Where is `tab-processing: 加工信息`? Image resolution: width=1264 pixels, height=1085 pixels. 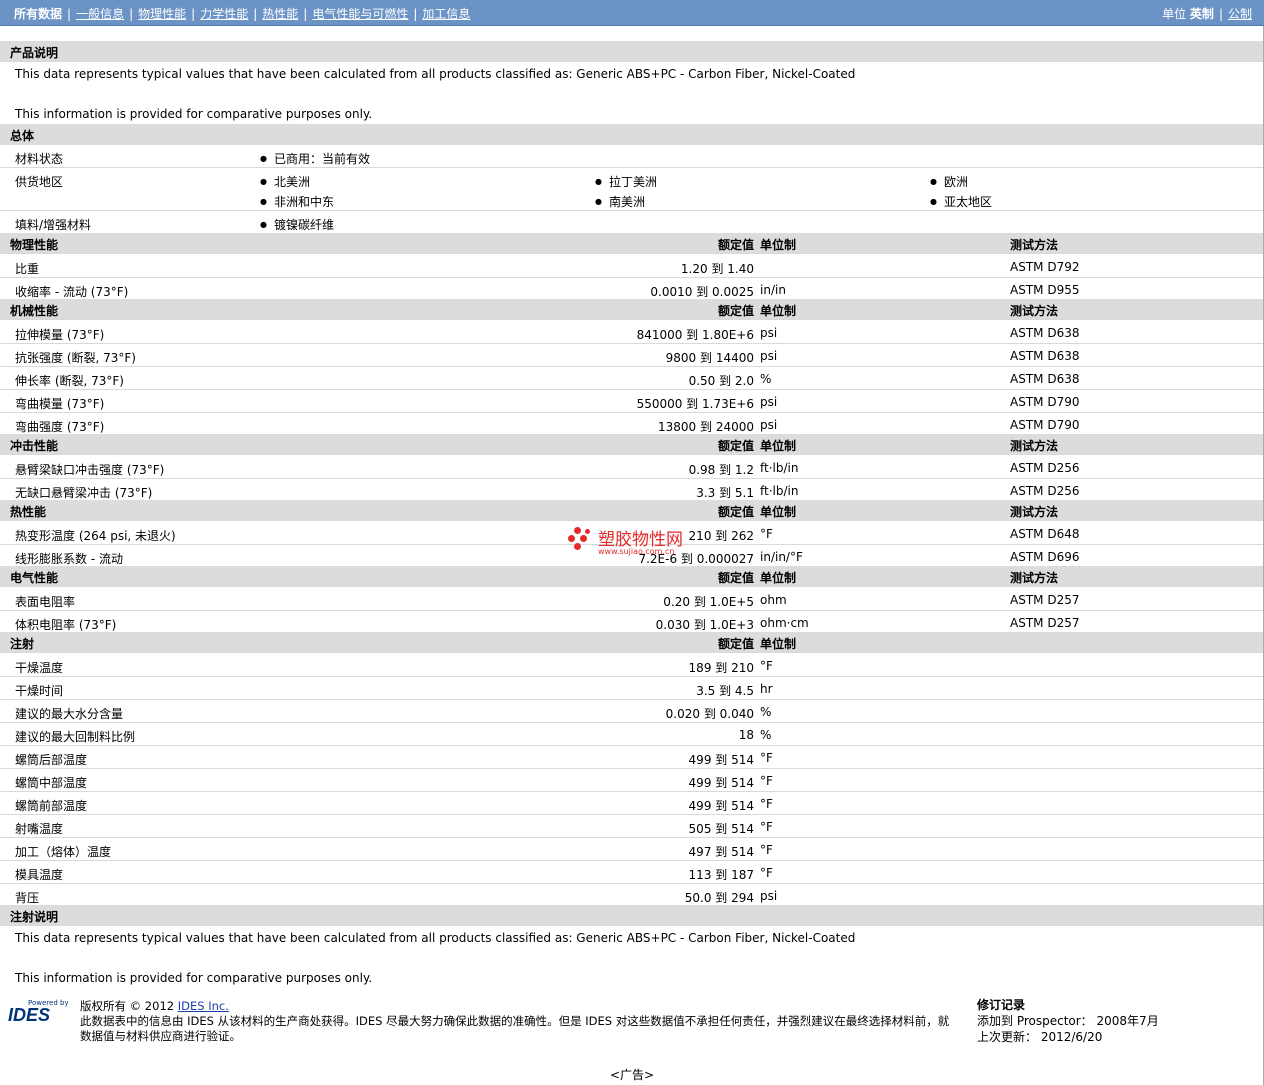
tab-processing: 加工信息 is located at coordinates (446, 14).